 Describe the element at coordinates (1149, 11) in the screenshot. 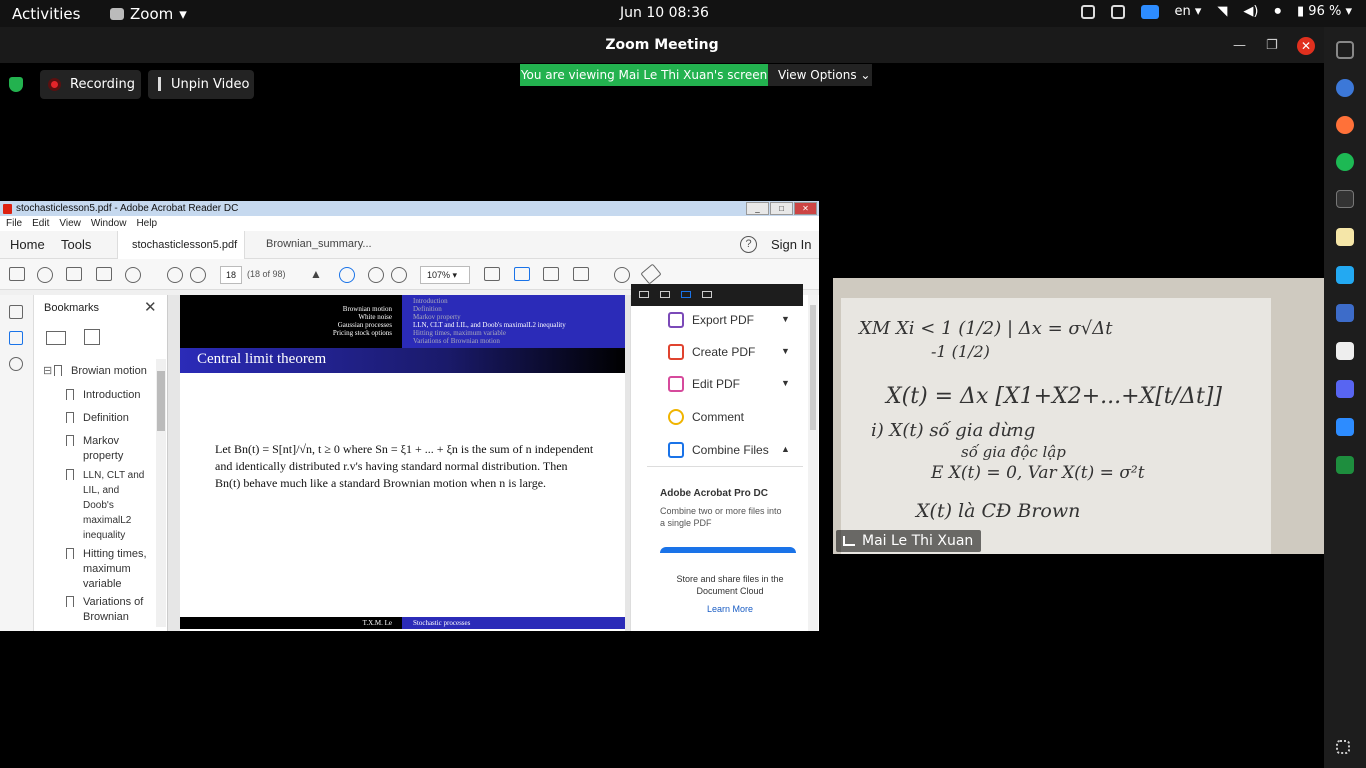

I see `zoom-tray-icon` at that location.